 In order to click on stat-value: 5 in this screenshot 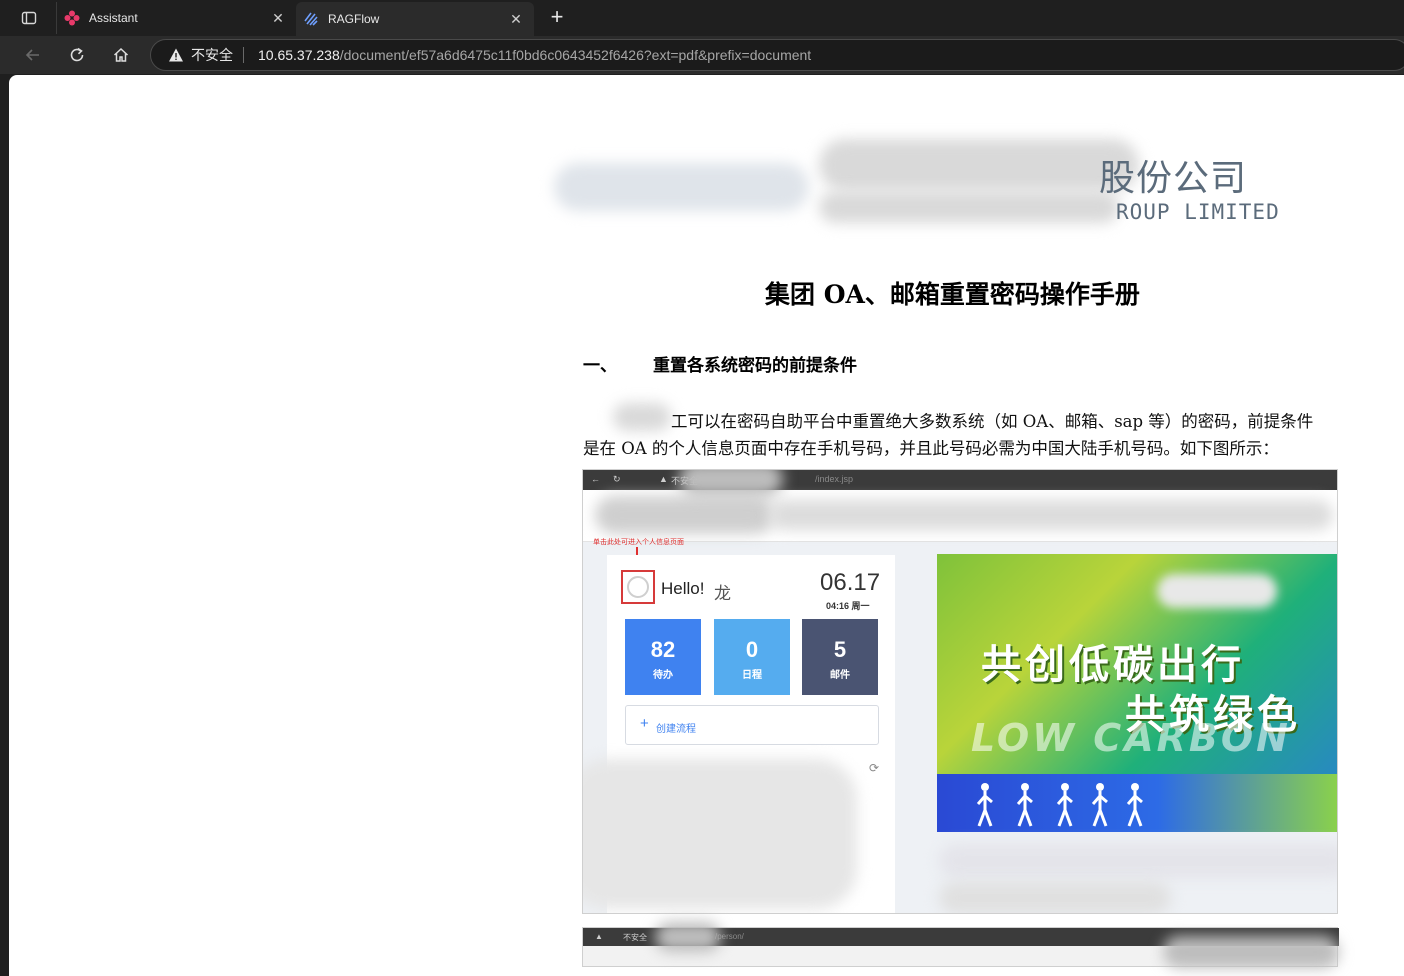, I will do `click(840, 649)`.